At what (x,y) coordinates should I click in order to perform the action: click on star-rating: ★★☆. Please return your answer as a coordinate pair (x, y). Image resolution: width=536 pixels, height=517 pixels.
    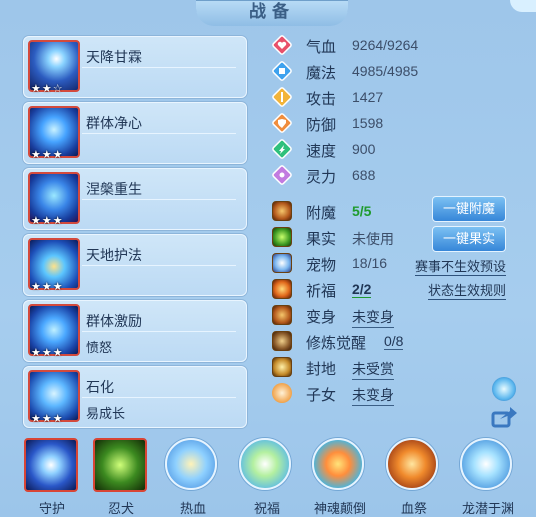
    Looking at the image, I should click on (47, 89).